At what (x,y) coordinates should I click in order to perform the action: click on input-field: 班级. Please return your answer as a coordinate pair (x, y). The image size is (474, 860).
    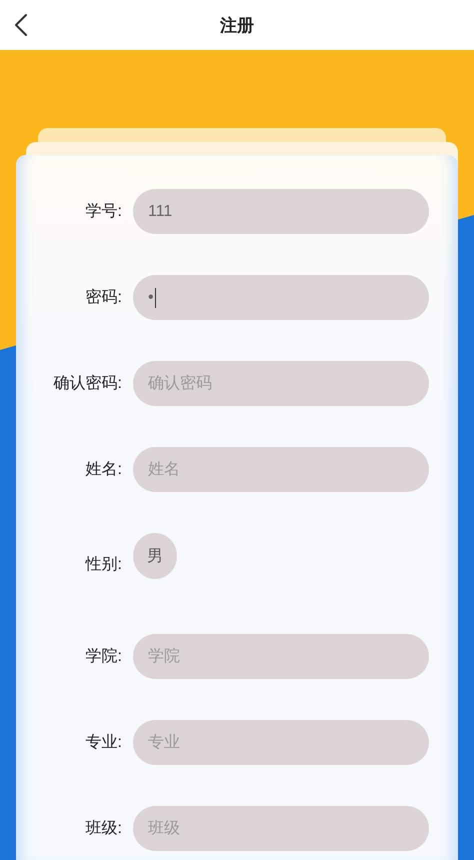
    Looking at the image, I should click on (281, 828).